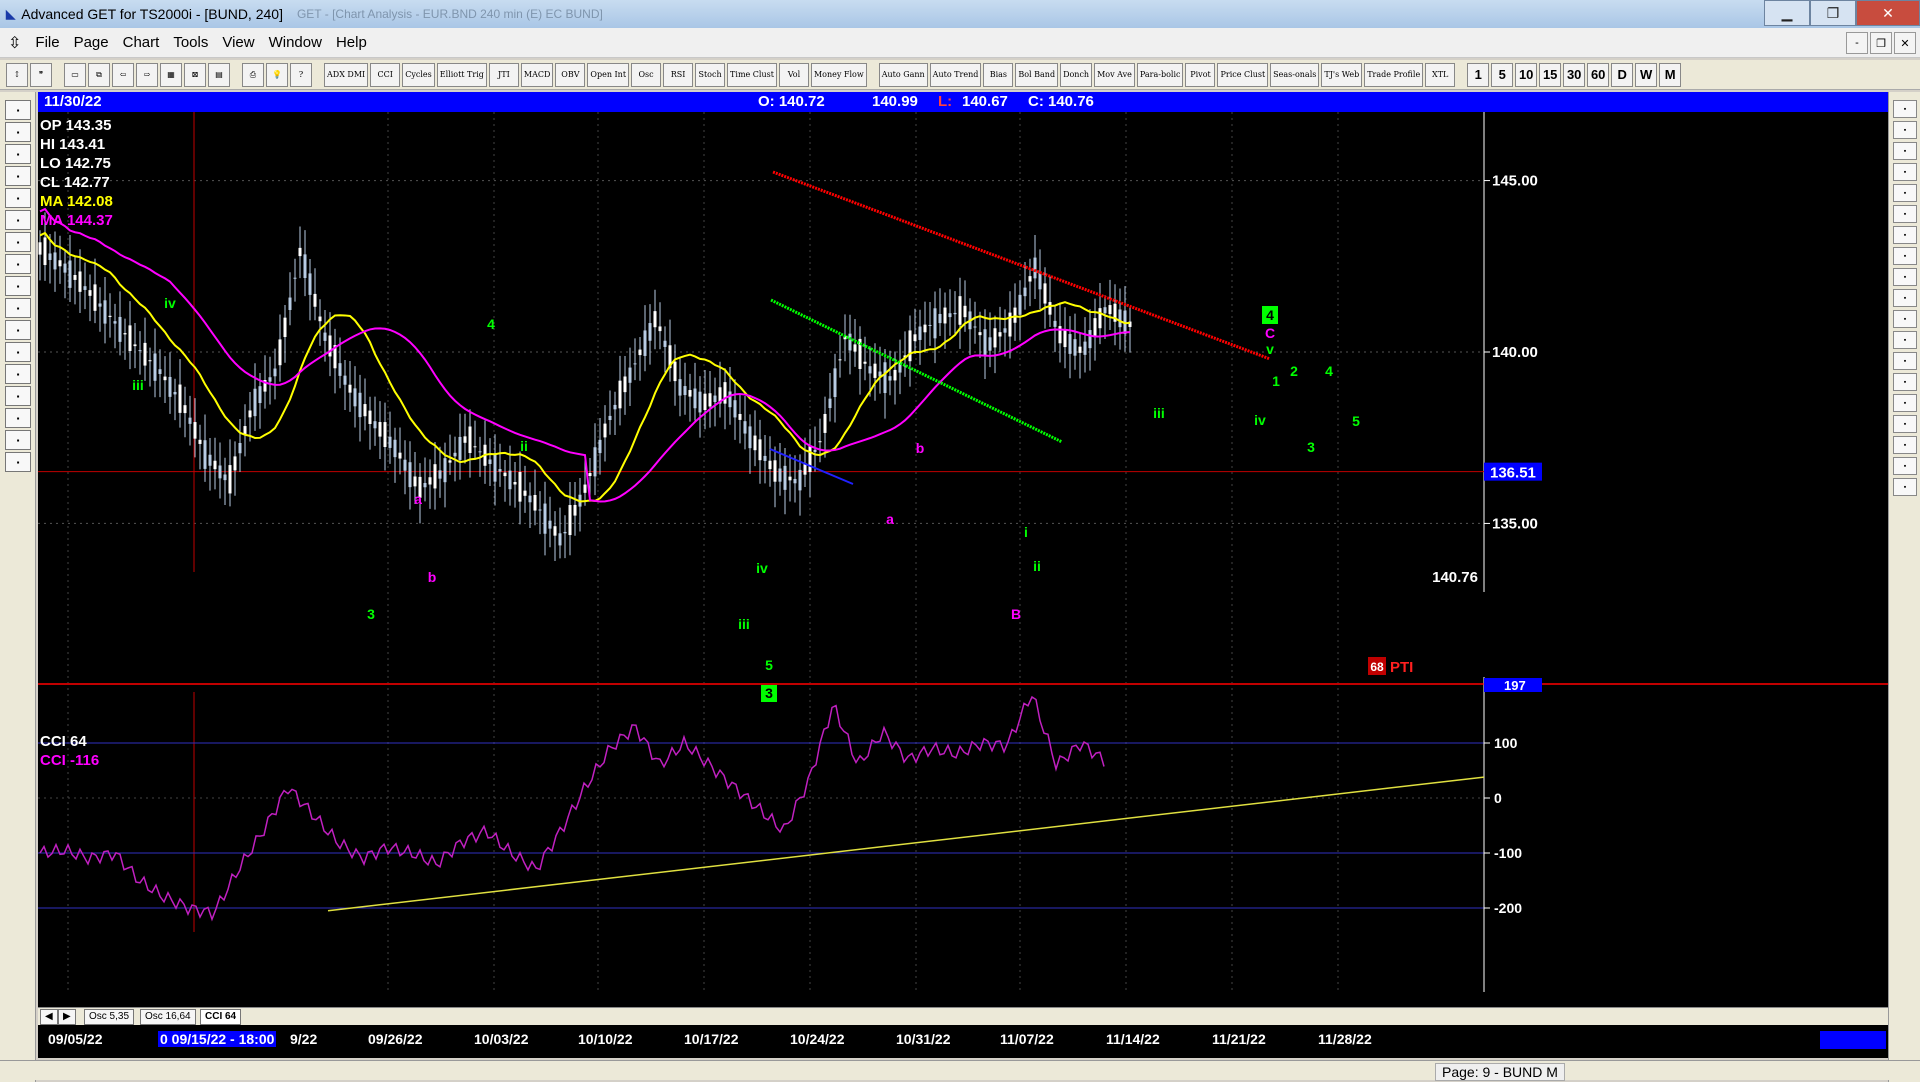  What do you see at coordinates (1857, 43) in the screenshot?
I see `mdi-minimize-button: -` at bounding box center [1857, 43].